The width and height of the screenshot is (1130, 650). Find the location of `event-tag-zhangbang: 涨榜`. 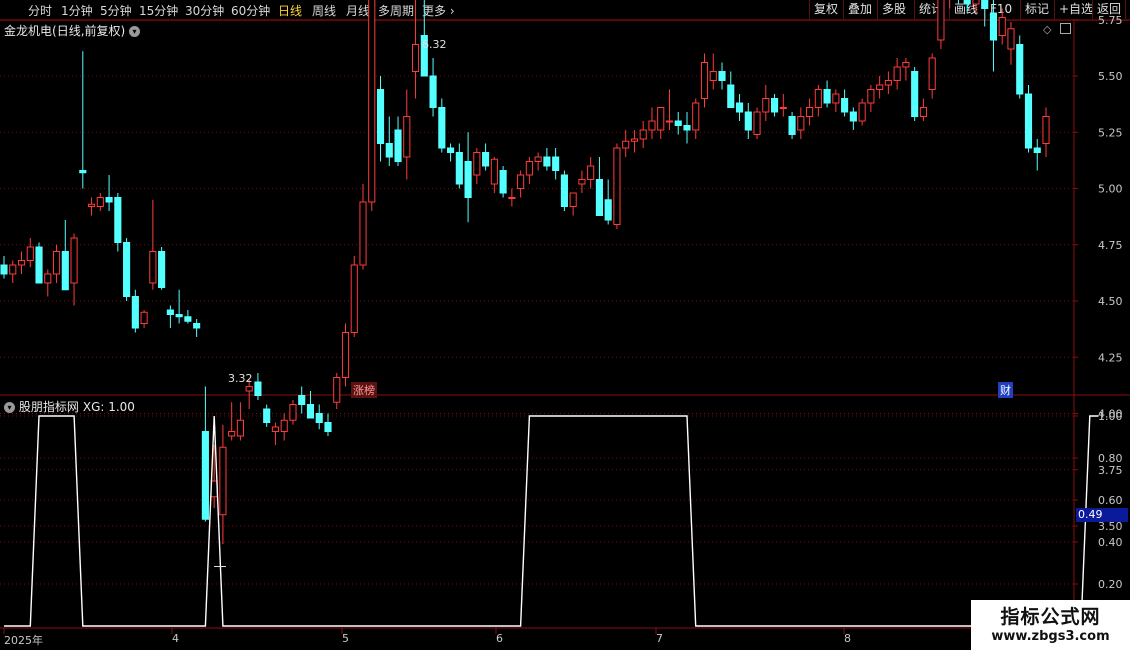

event-tag-zhangbang: 涨榜 is located at coordinates (364, 390).